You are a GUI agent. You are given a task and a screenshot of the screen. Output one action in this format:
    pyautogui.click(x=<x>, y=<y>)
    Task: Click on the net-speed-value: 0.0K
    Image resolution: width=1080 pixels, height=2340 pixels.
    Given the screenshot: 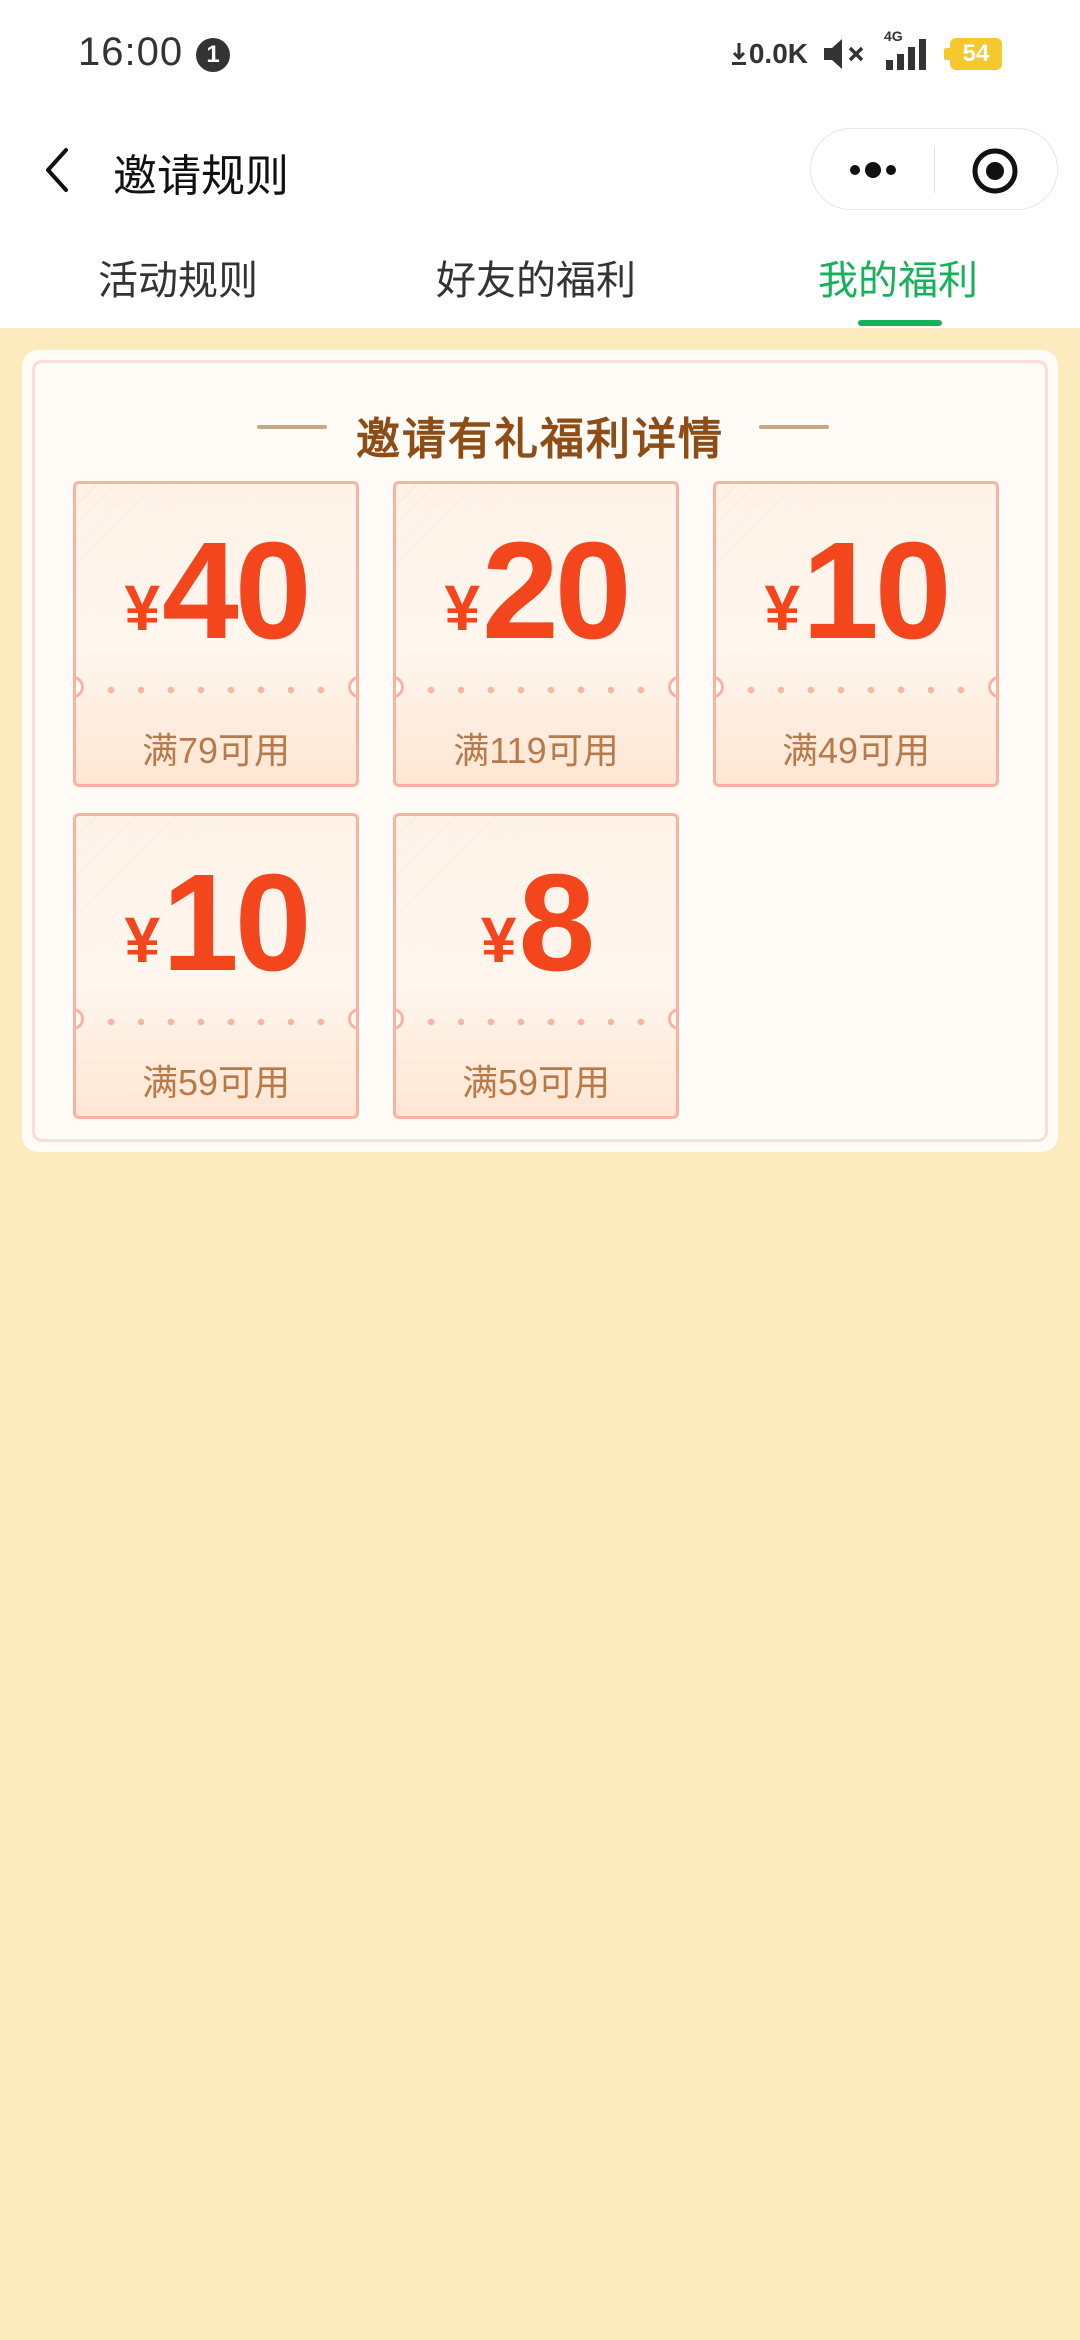 What is the action you would take?
    pyautogui.click(x=778, y=53)
    